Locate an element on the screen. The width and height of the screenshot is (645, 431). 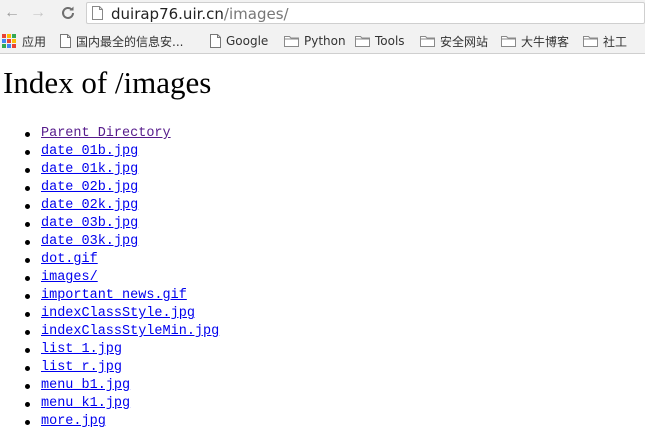
file-link: list_1.jpg is located at coordinates (81, 350).